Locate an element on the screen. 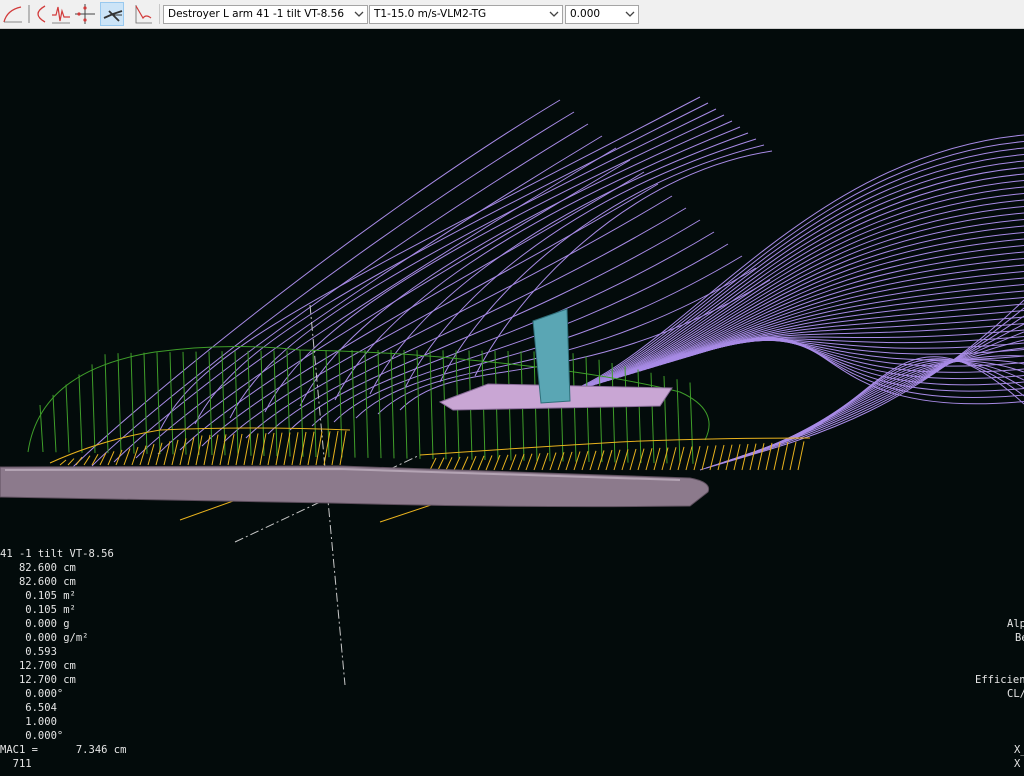  plane-info-row: 82.600 cm is located at coordinates (38, 568).